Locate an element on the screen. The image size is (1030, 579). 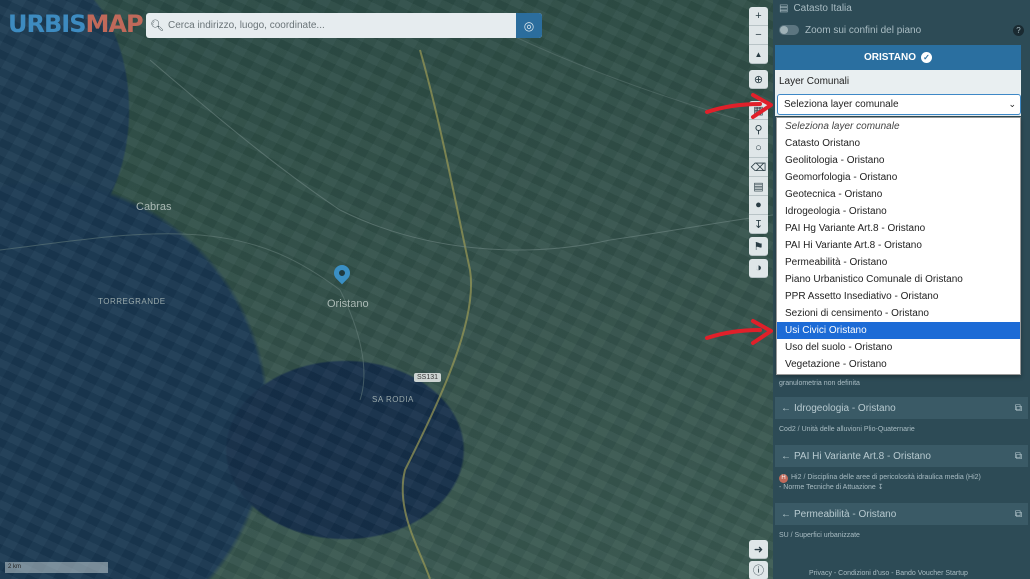
catasto-icon: ▤ is located at coordinates (784, 8).